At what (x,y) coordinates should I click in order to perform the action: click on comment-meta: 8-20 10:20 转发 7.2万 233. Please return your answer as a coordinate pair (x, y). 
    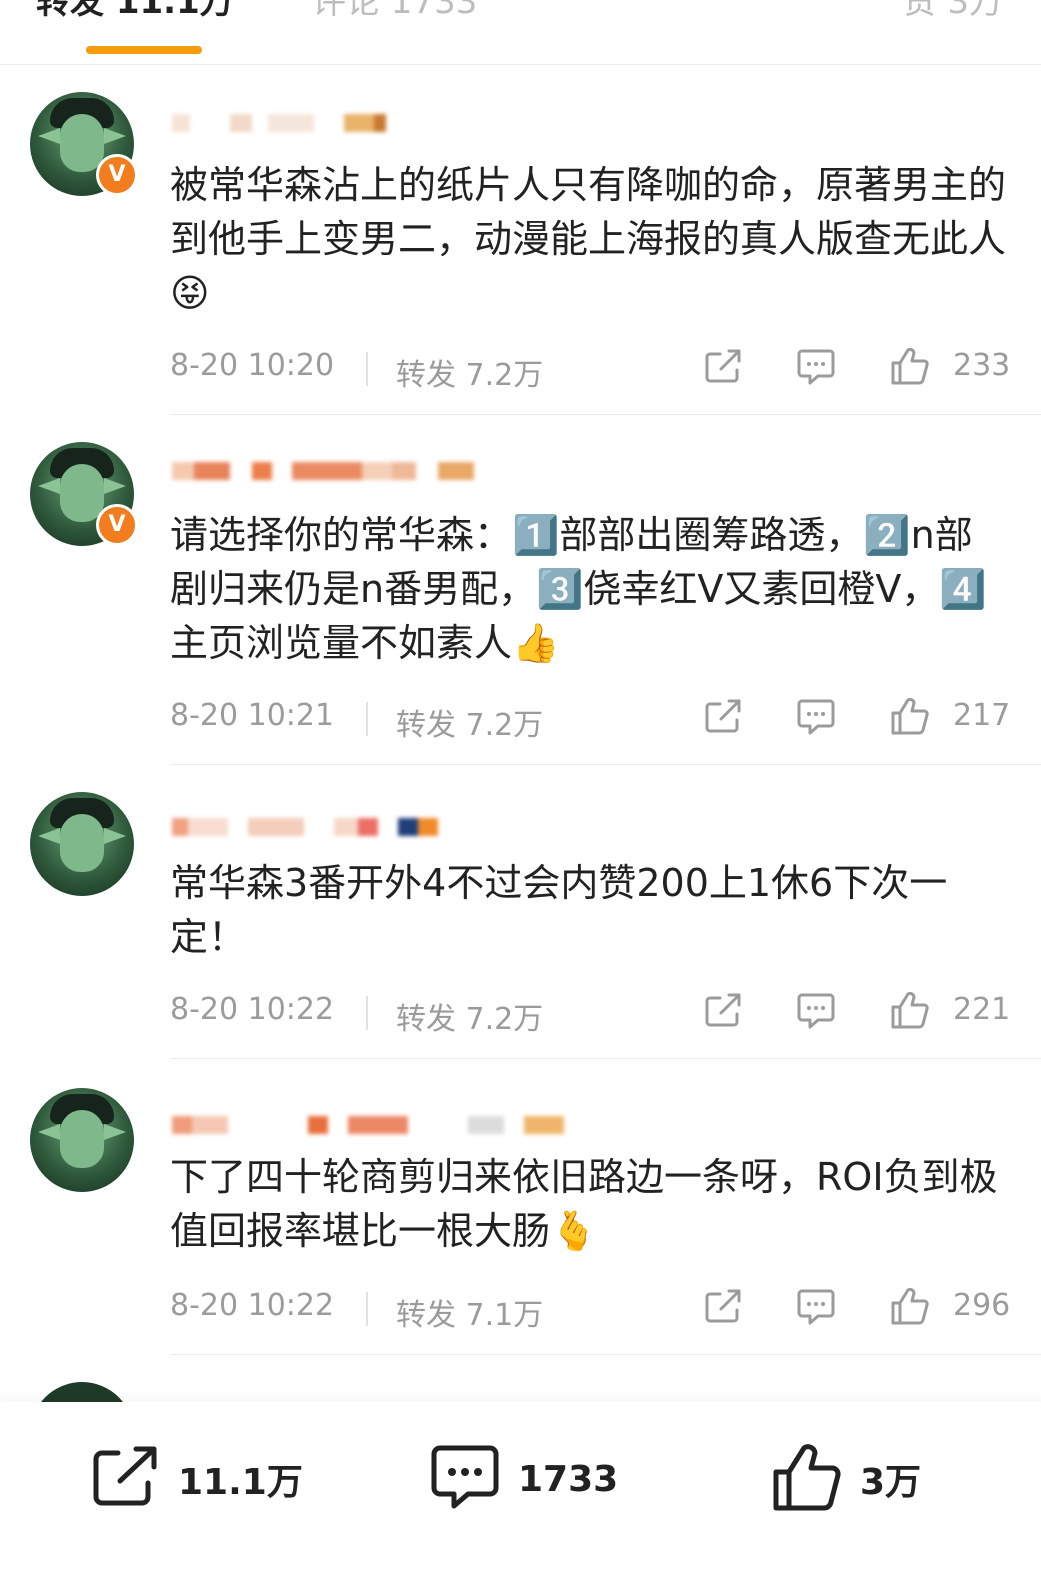
    Looking at the image, I should click on (590, 370).